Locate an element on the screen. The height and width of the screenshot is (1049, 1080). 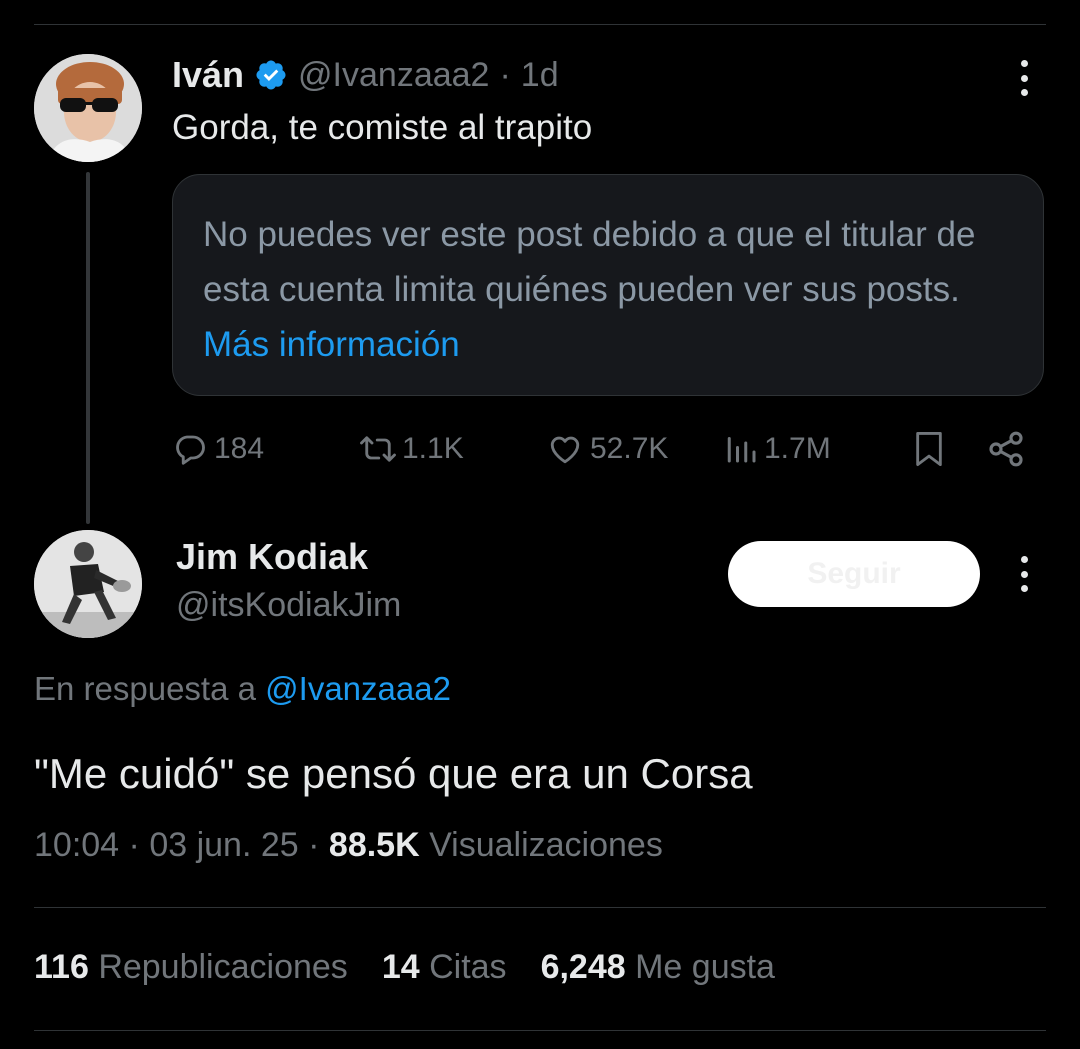
author-name: Iván is located at coordinates (208, 75).